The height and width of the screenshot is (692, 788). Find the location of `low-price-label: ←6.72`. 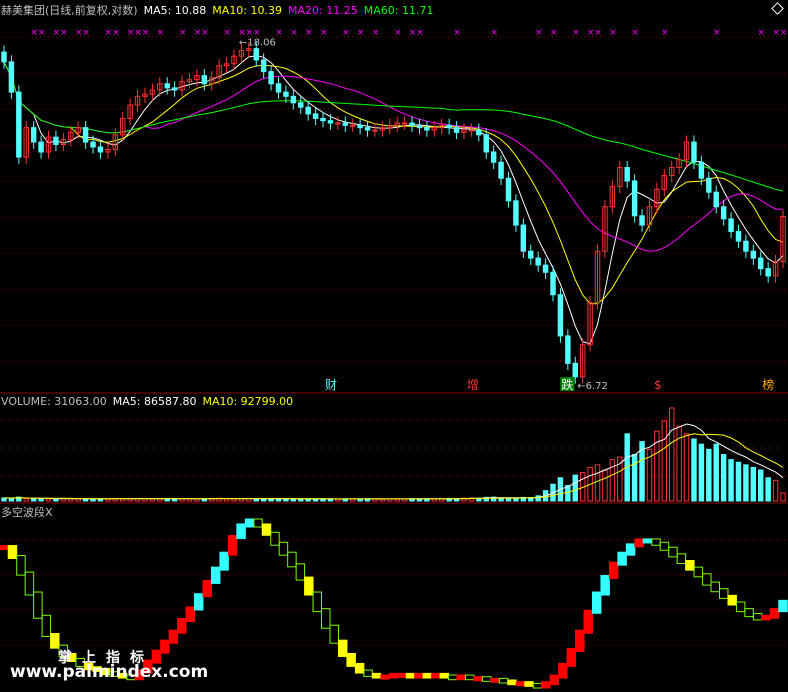

low-price-label: ←6.72 is located at coordinates (592, 386).